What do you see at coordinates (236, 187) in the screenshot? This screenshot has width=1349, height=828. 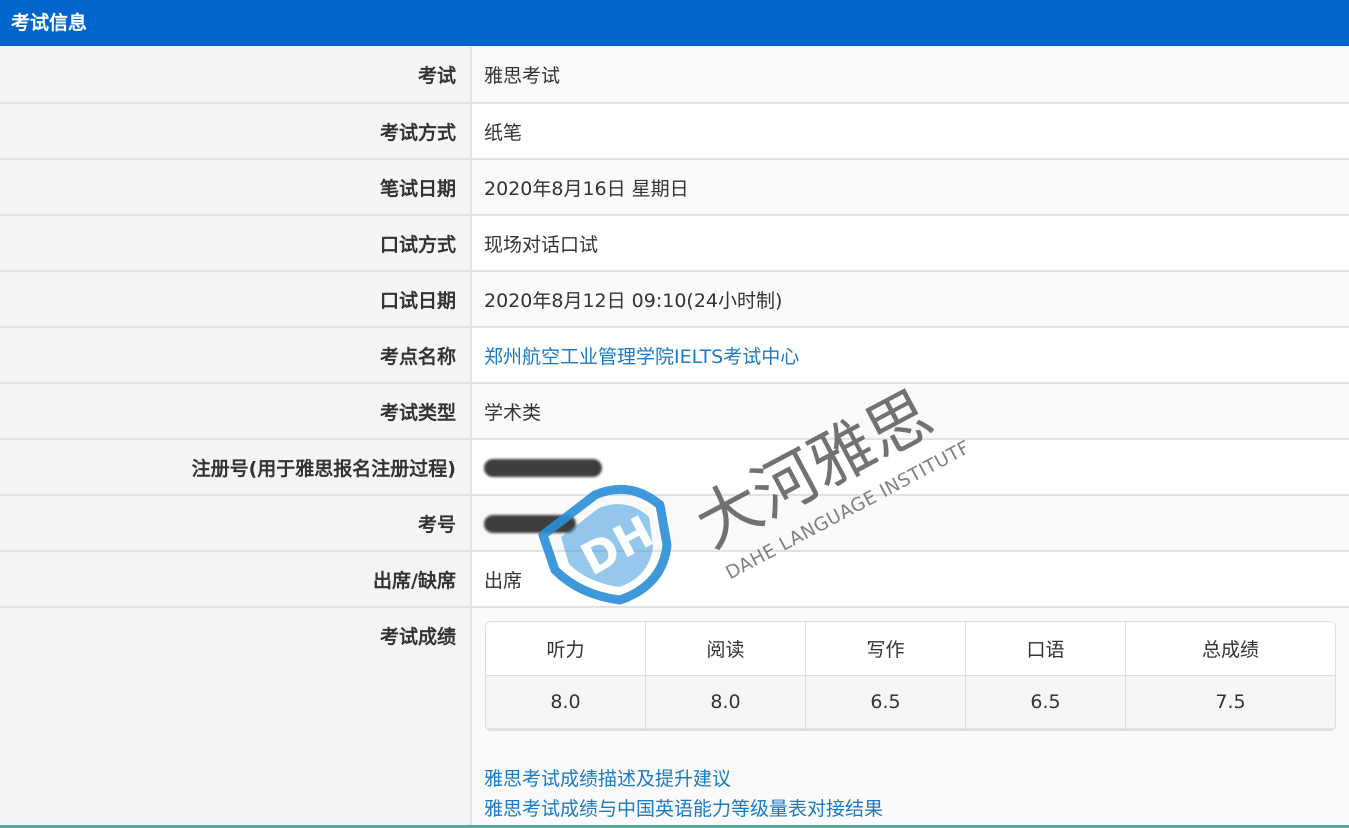 I see `row-label: 笔试日期` at bounding box center [236, 187].